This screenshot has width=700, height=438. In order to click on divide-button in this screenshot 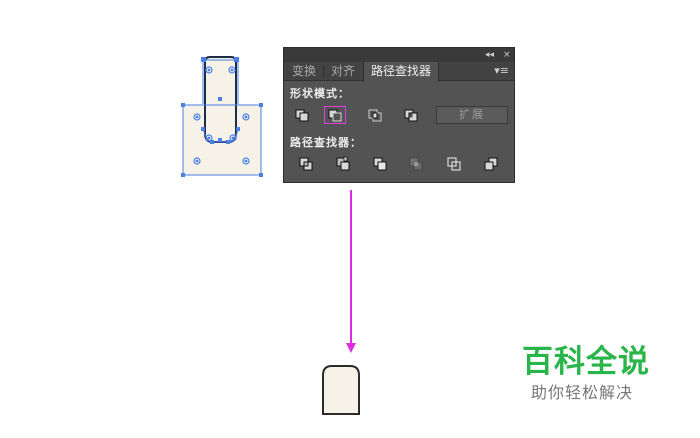, I will do `click(306, 164)`.